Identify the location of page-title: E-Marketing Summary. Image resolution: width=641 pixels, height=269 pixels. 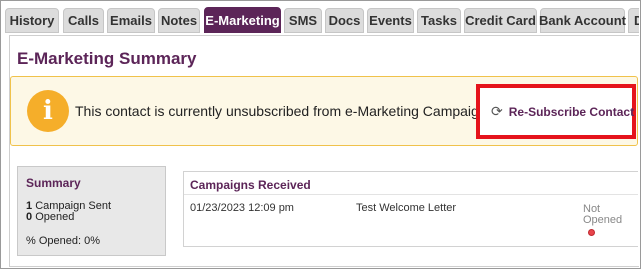
(107, 58).